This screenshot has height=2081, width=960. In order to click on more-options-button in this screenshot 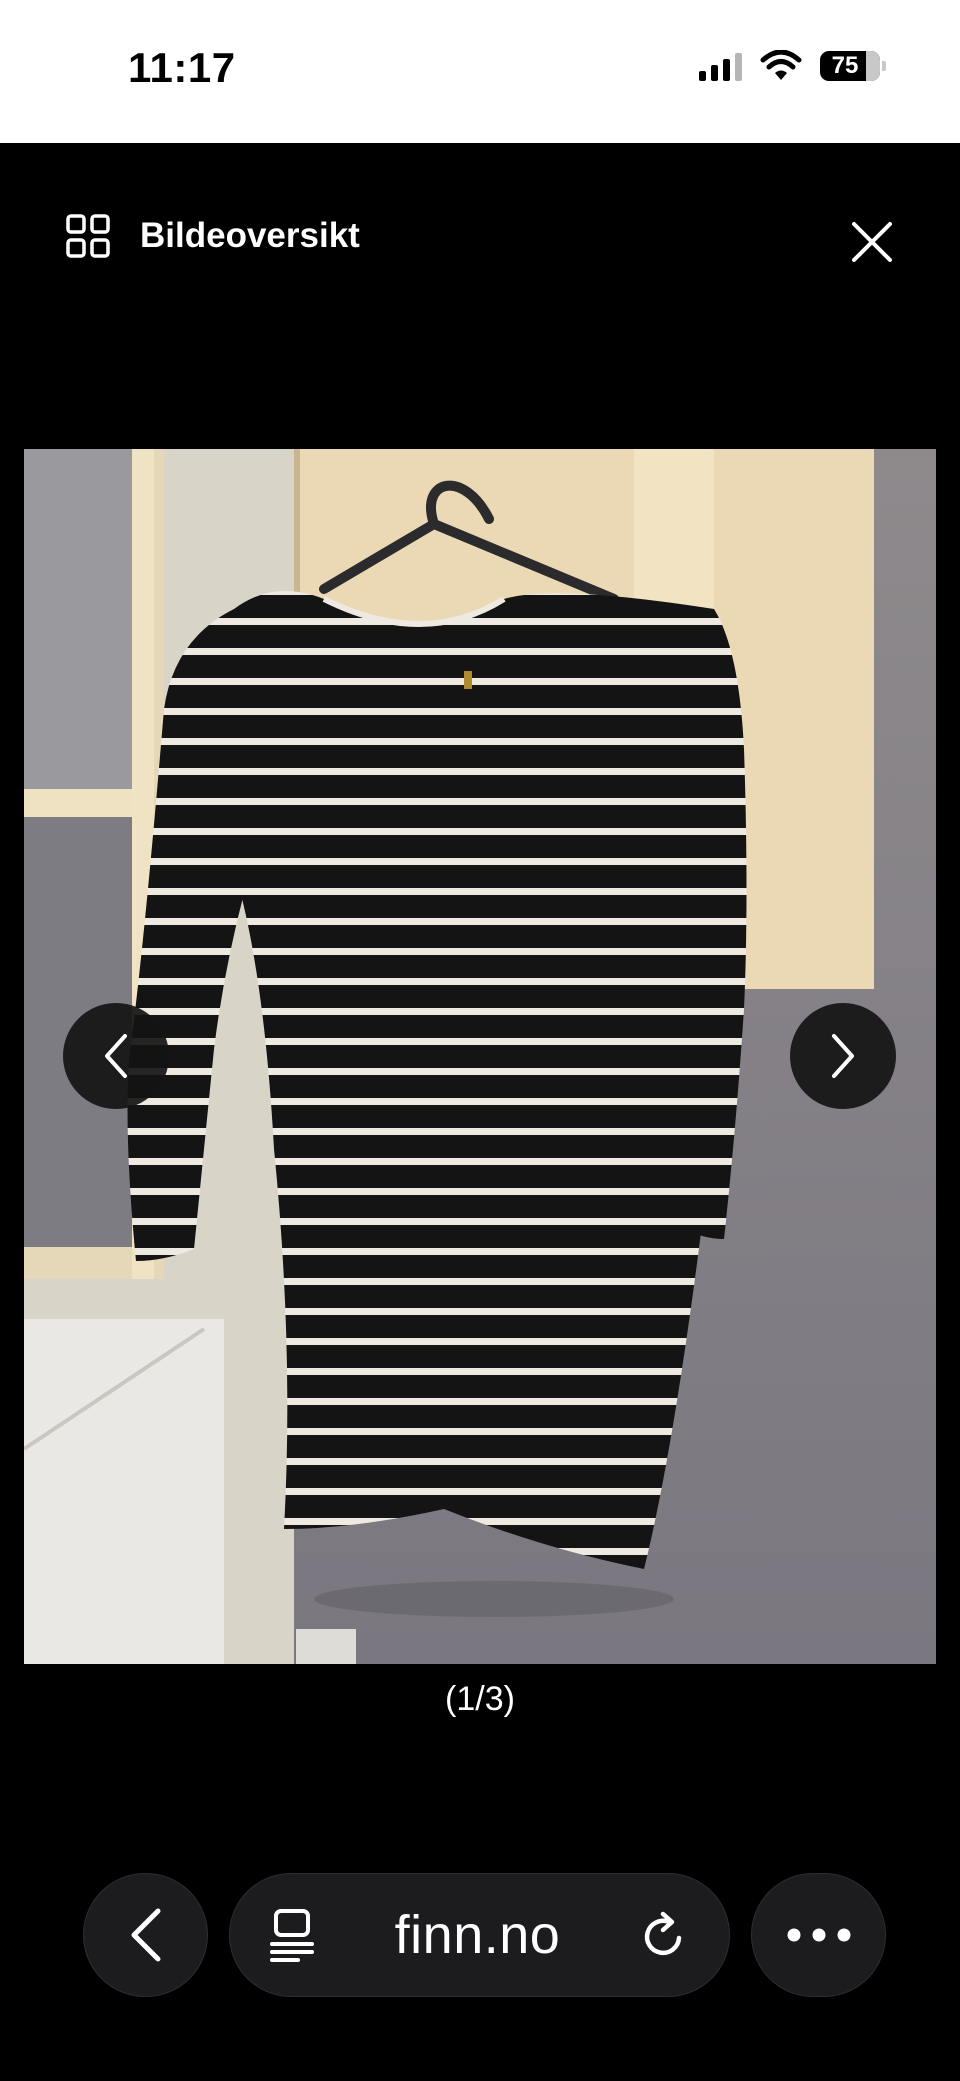, I will do `click(818, 1935)`.